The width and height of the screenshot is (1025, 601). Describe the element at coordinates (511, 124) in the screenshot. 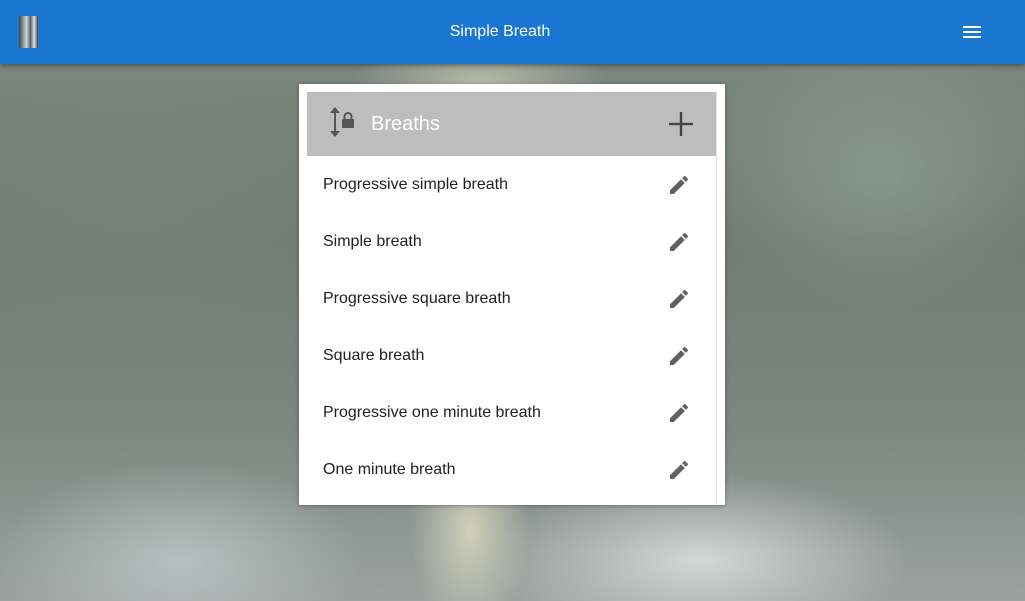

I see `breaths-card-header: Breaths` at that location.